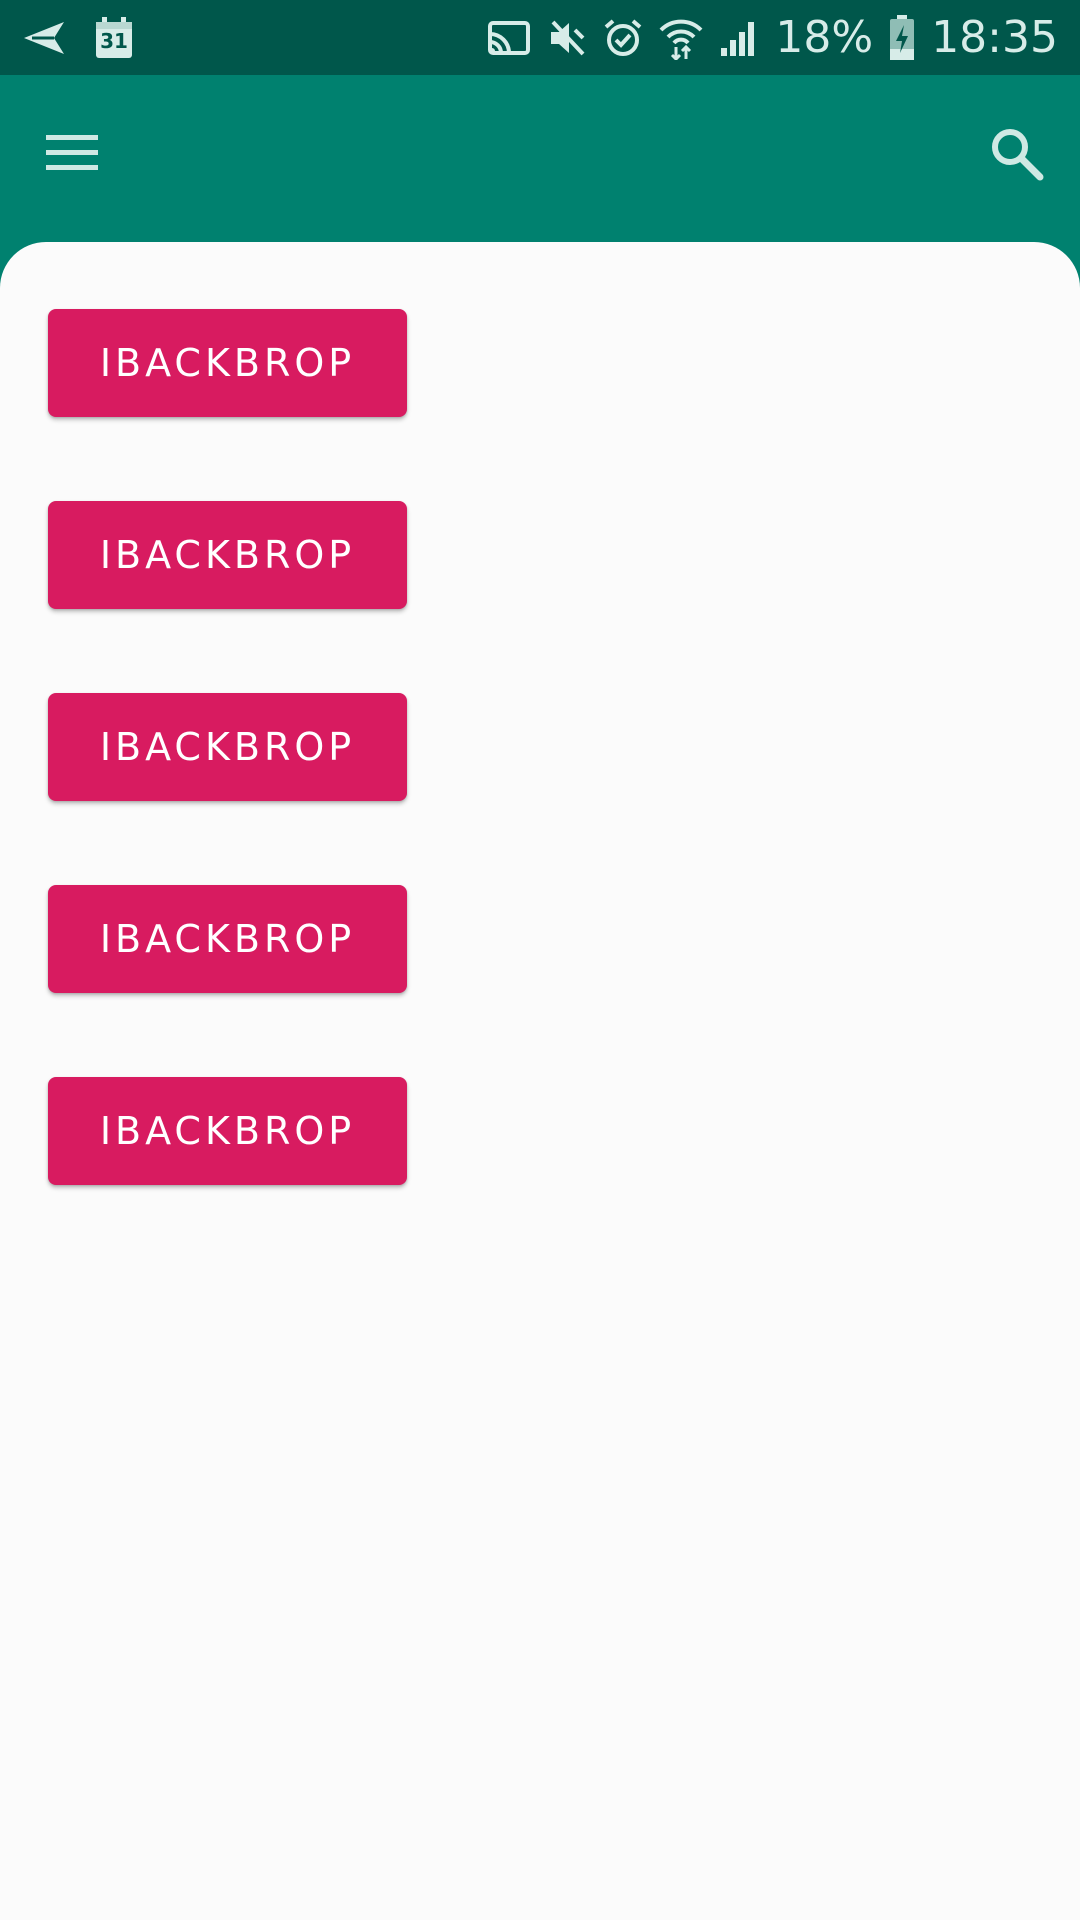 The width and height of the screenshot is (1080, 1920). Describe the element at coordinates (227, 555) in the screenshot. I see `backdrop-button-2: IBACKBROP` at that location.